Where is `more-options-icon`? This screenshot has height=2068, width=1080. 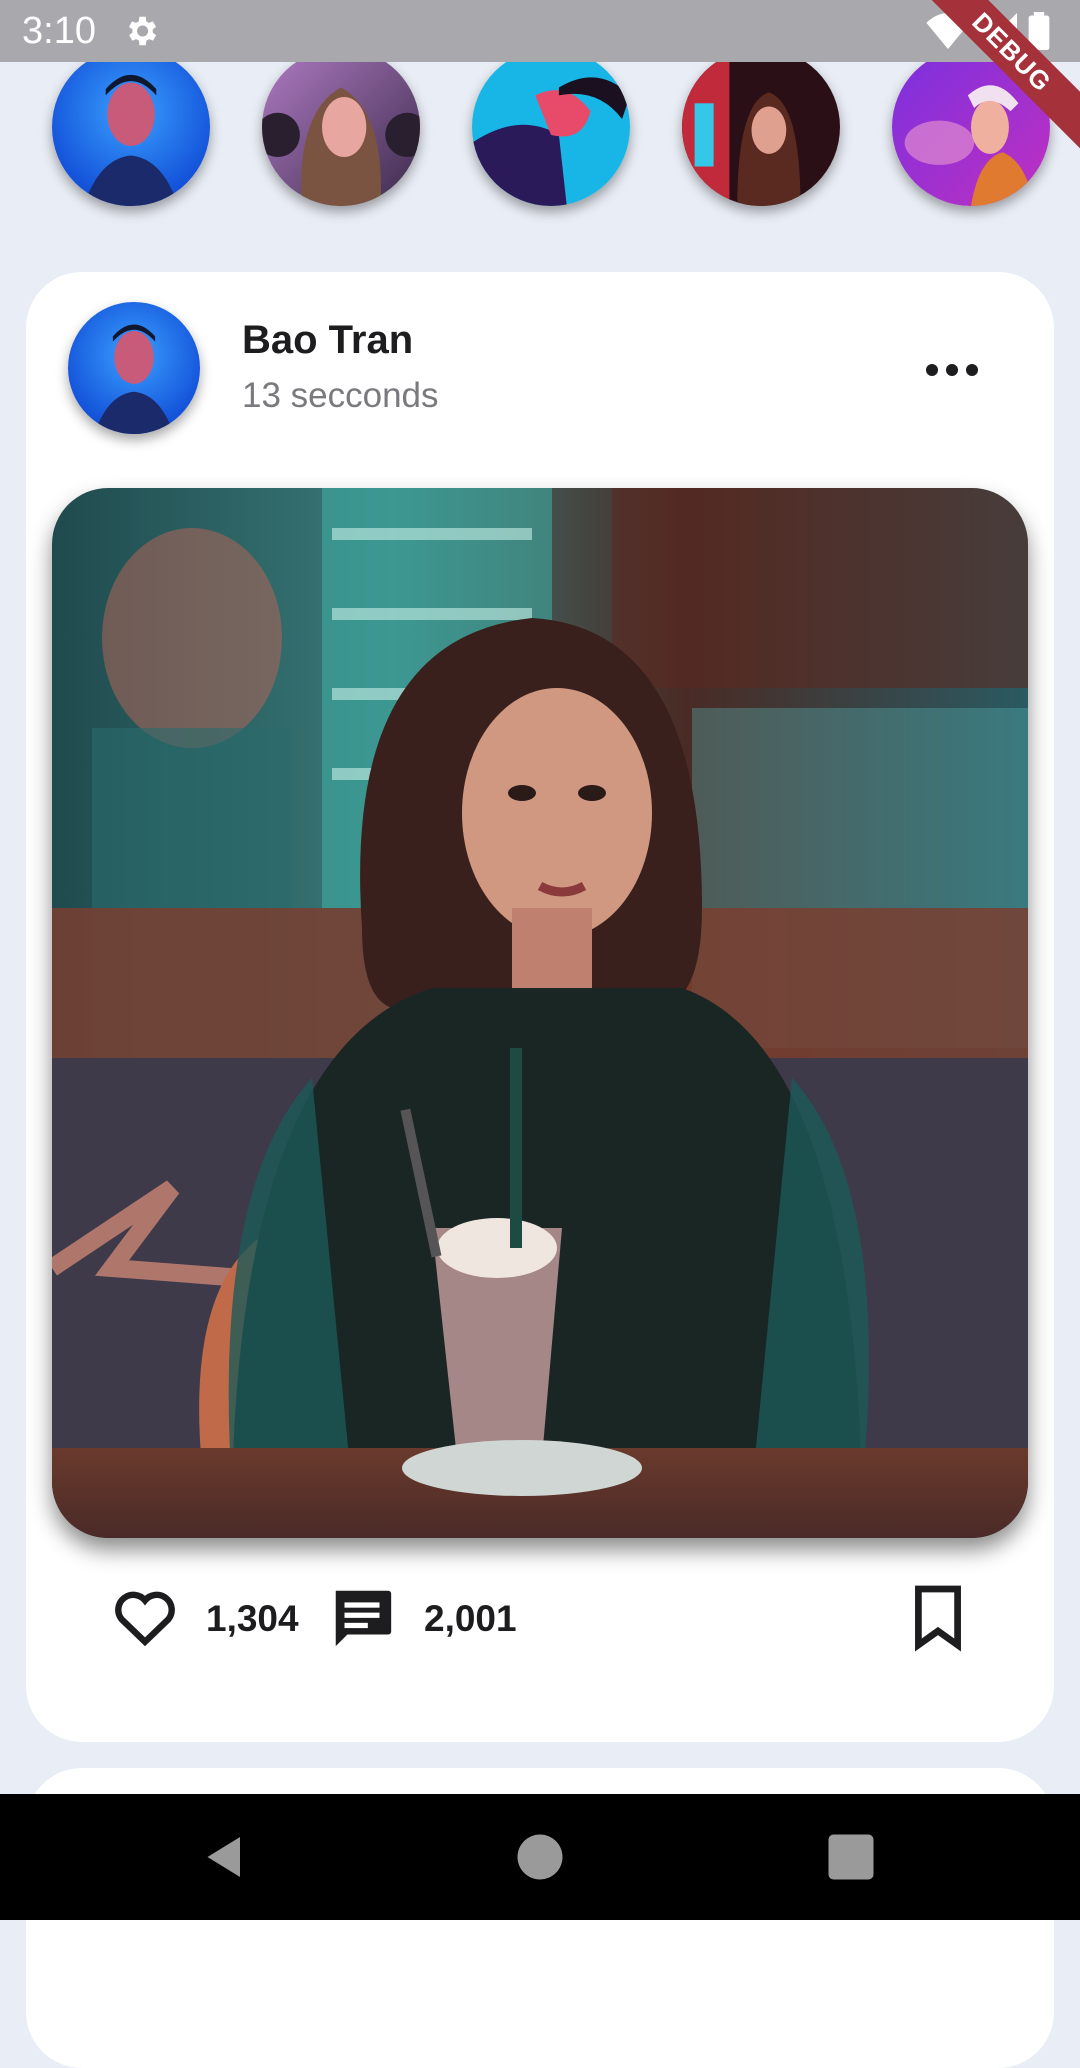
more-options-icon is located at coordinates (952, 370).